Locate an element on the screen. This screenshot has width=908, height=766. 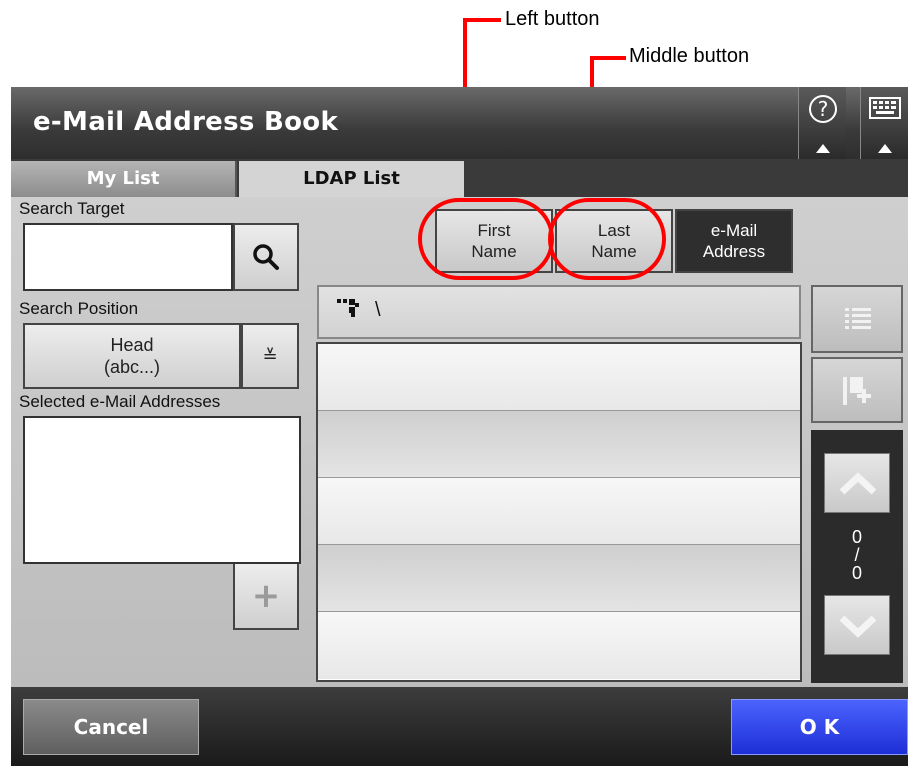
pager: 0 / 0 is located at coordinates (857, 556).